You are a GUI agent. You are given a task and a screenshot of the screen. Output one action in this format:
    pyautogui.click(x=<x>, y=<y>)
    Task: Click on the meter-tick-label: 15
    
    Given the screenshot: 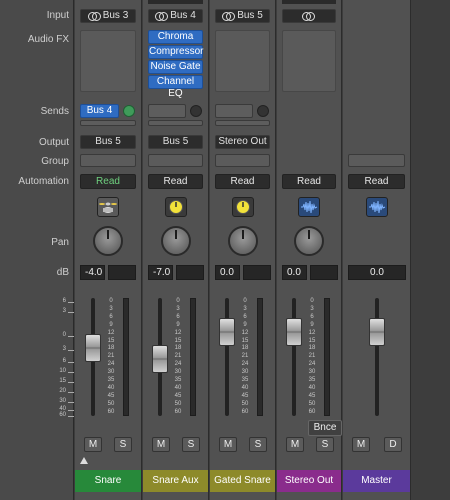 What is the action you would take?
    pyautogui.click(x=312, y=340)
    